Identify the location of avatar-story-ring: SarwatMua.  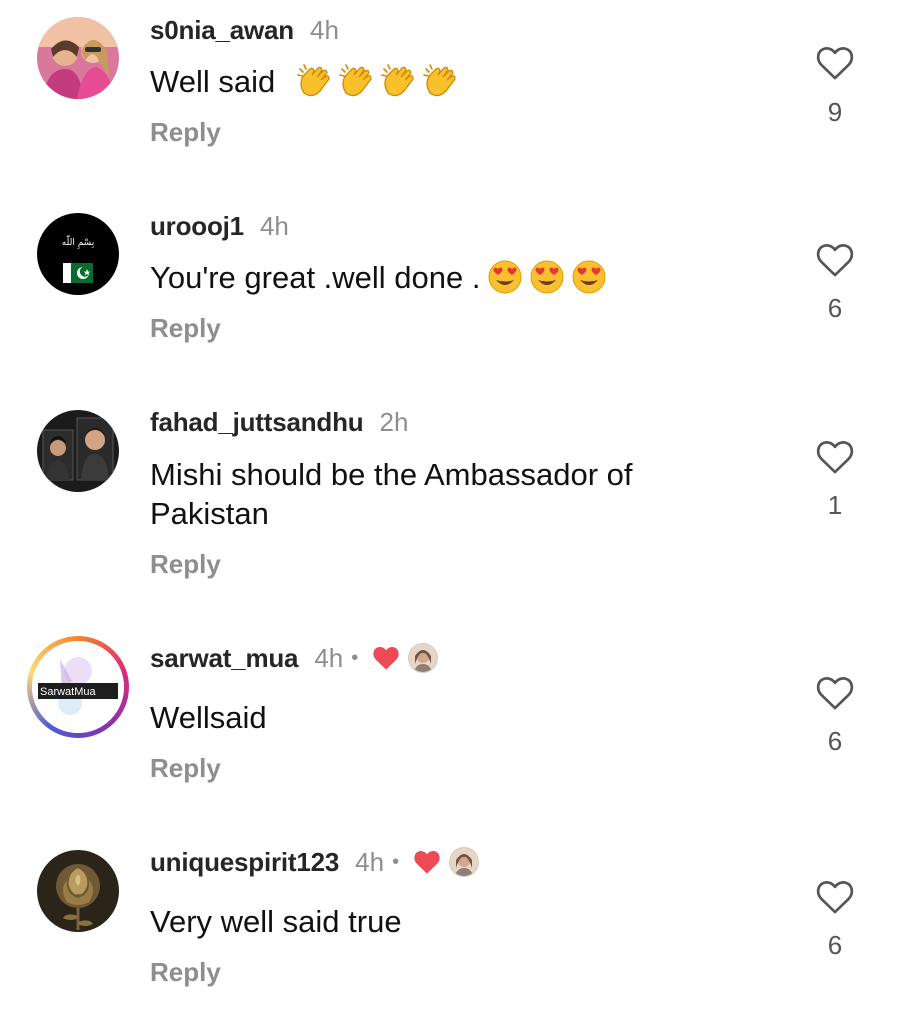
(78, 687).